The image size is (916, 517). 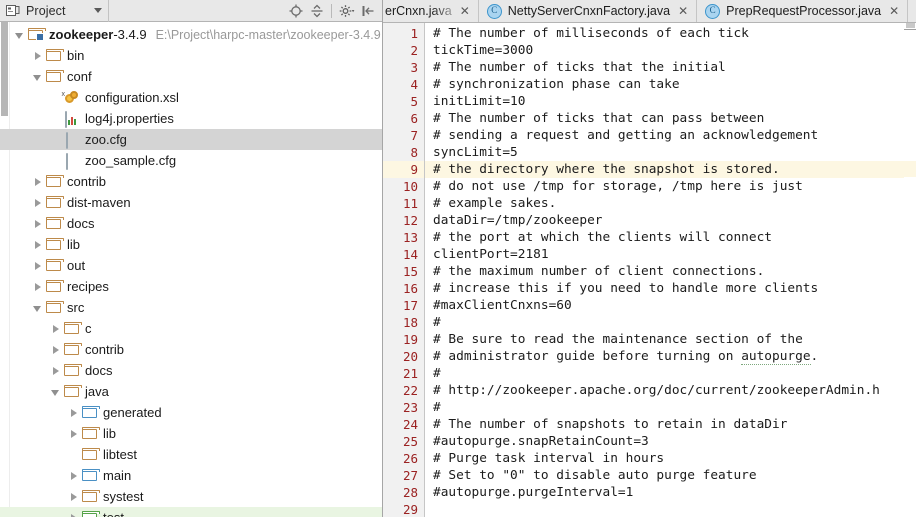 I want to click on tree-node-zoo-sample-cfg: zoo_sample.cfg, so click(x=191, y=160).